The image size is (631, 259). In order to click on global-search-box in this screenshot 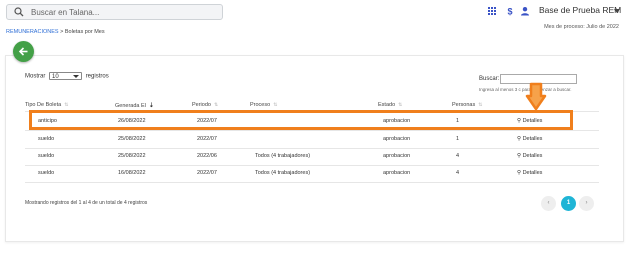, I will do `click(114, 12)`.